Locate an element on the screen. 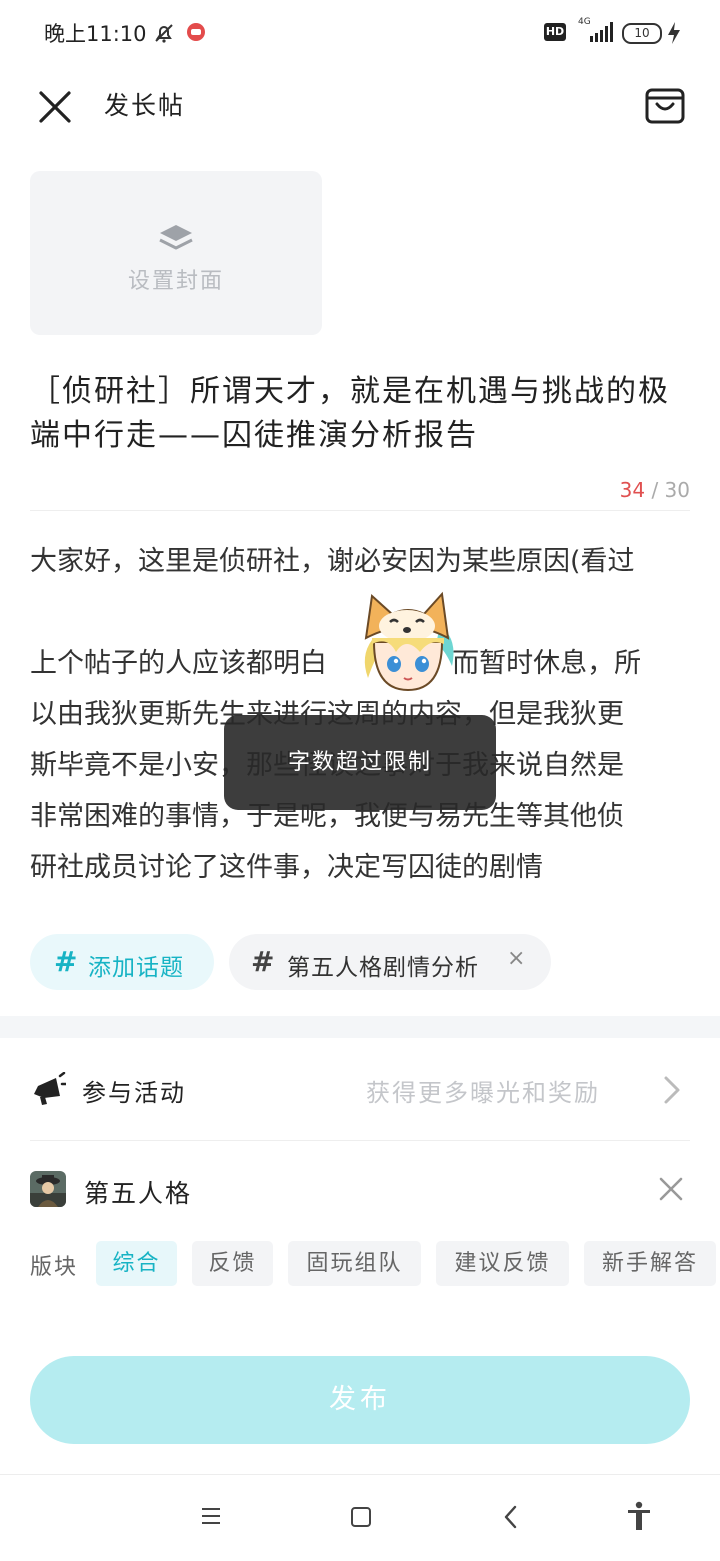 The image size is (720, 1561). back-icon is located at coordinates (511, 1517).